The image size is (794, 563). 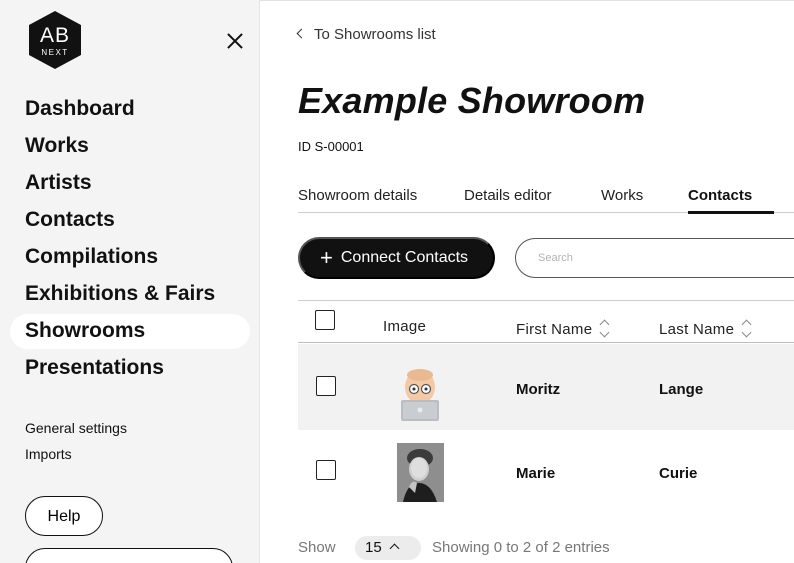 I want to click on sidebar-item-compilations: Compilations, so click(x=130, y=257).